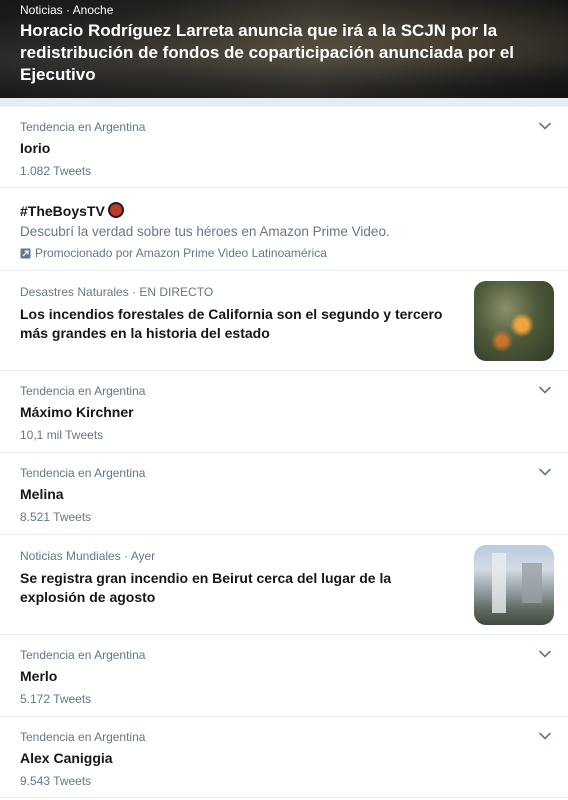 Image resolution: width=568 pixels, height=800 pixels. Describe the element at coordinates (56, 699) in the screenshot. I see `trend-count: 5.172 Tweets` at that location.